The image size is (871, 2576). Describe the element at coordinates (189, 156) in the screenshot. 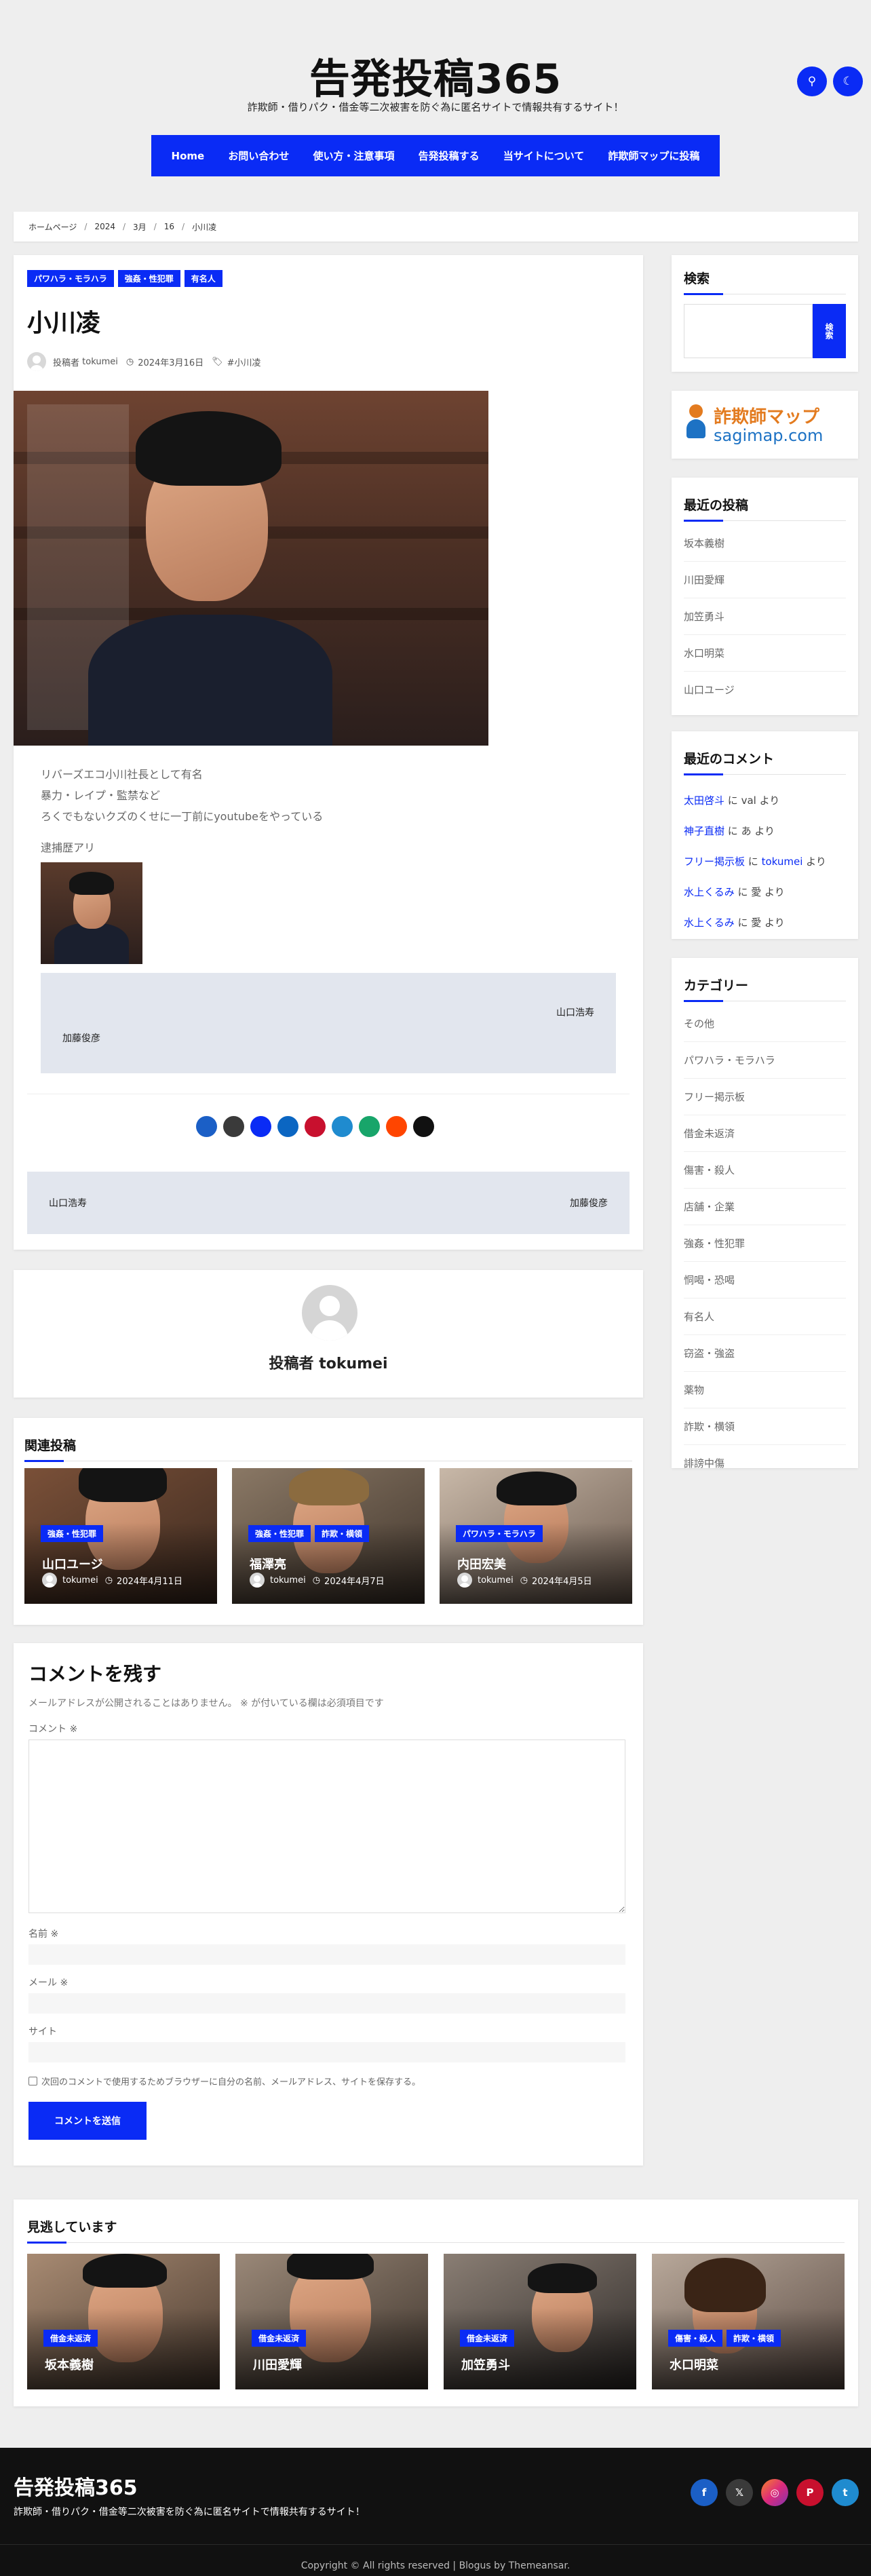

I see `nav-home: Home` at that location.